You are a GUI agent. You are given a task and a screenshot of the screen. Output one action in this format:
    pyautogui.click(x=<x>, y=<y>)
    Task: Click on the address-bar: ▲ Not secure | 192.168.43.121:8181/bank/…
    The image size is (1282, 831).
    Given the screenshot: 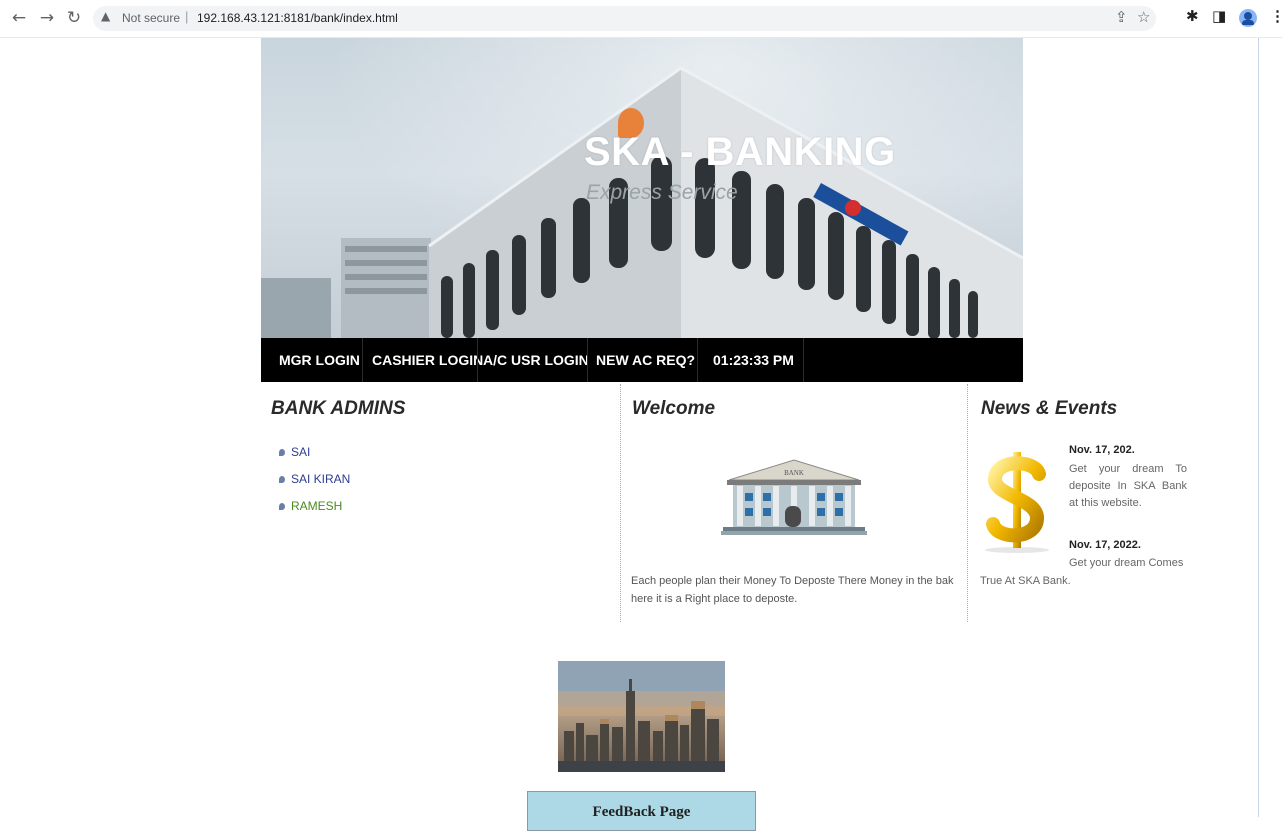 What is the action you would take?
    pyautogui.click(x=624, y=18)
    